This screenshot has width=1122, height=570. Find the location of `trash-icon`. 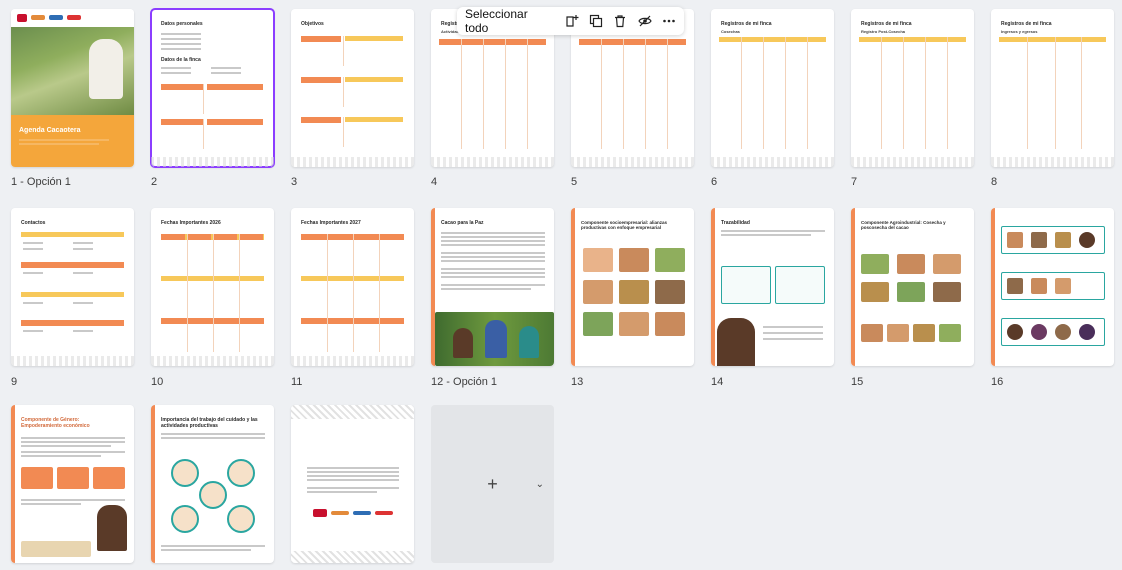

trash-icon is located at coordinates (620, 21).